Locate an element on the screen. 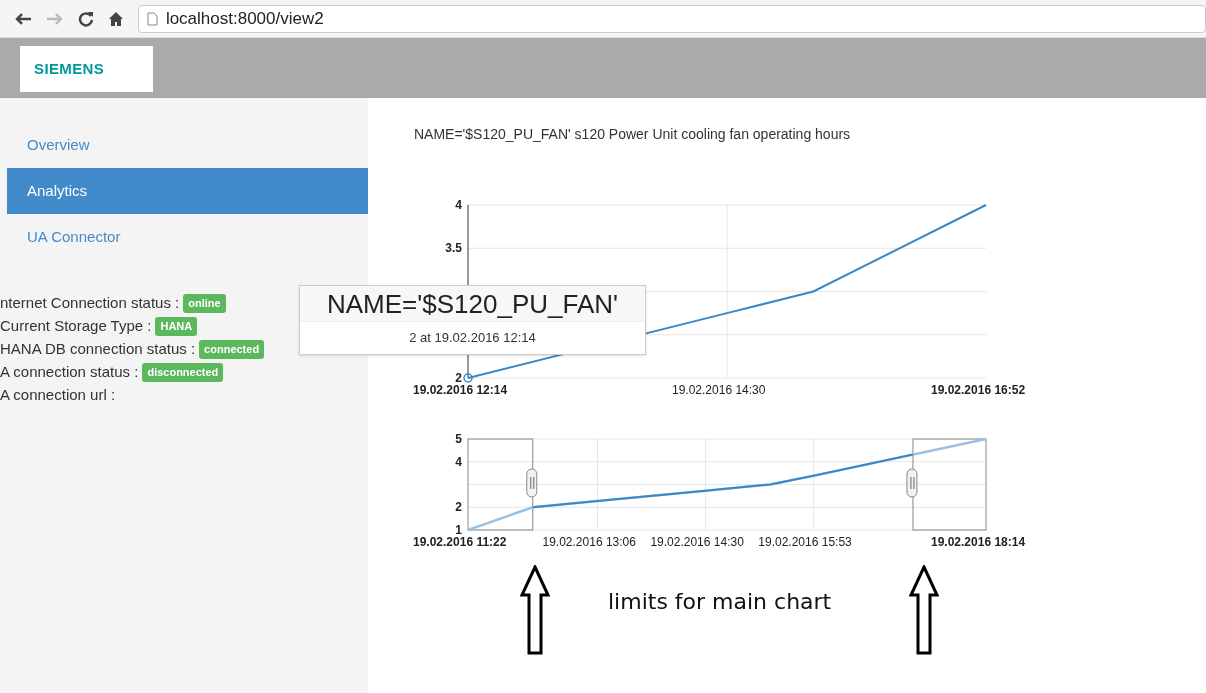 This screenshot has width=1206, height=693. nav-item: Overview is located at coordinates (187, 145).